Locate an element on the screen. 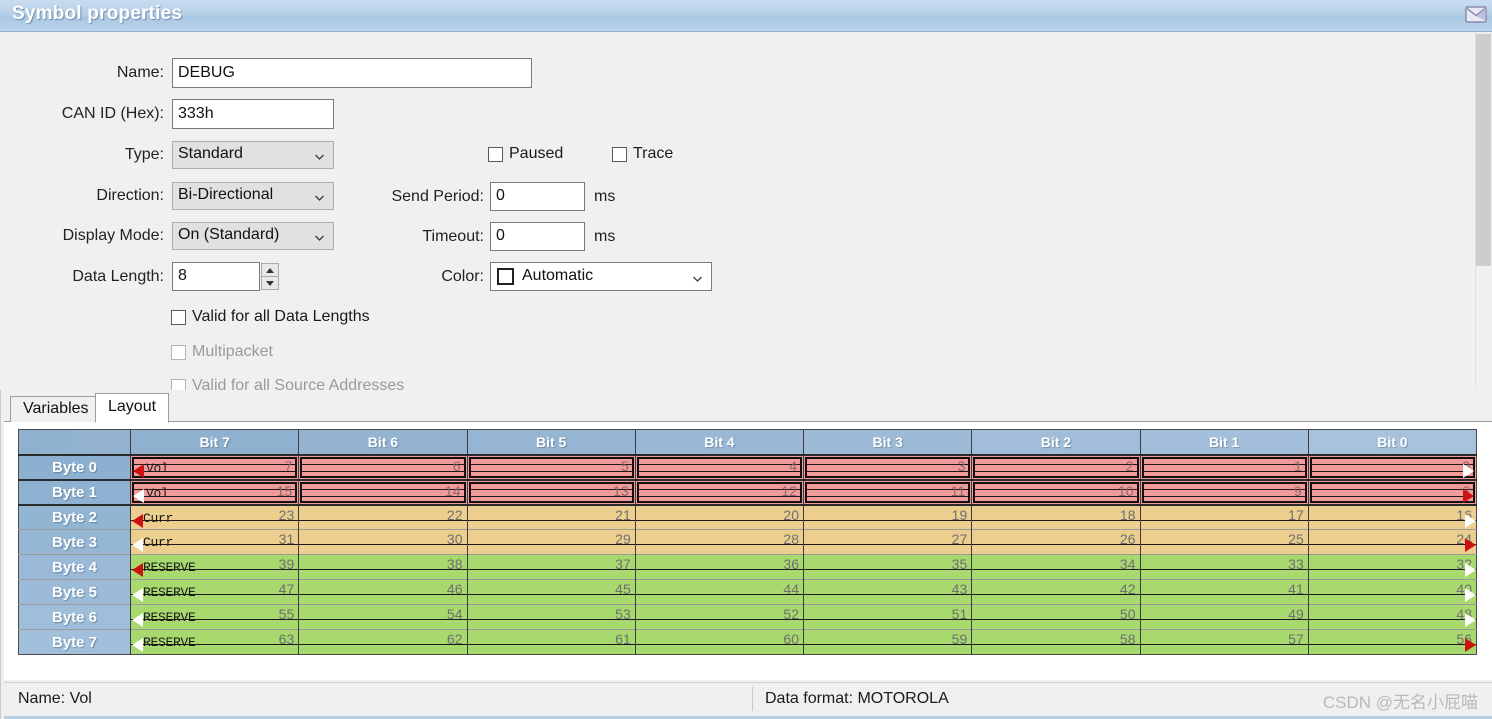 Image resolution: width=1492 pixels, height=719 pixels. table-row: Byte 3 31 Curr 30 29 28 27 26 25 24 is located at coordinates (747, 542).